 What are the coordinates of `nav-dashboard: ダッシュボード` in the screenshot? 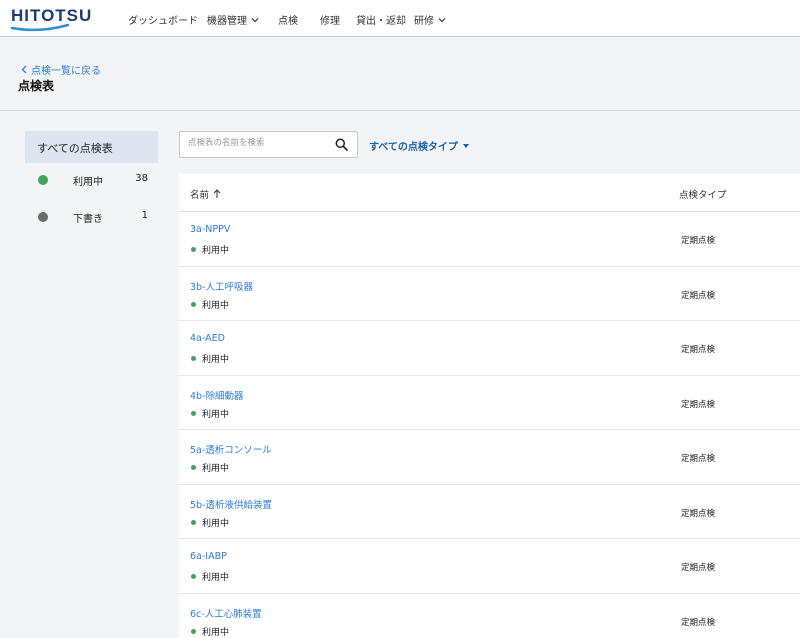 It's located at (163, 19).